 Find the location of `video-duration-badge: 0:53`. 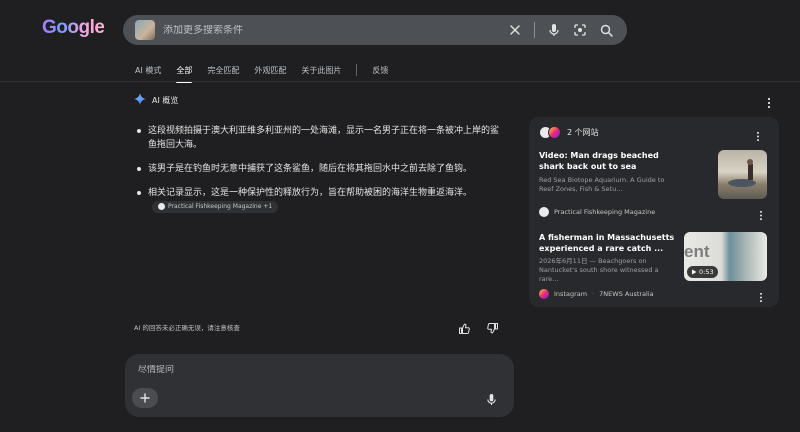

video-duration-badge: 0:53 is located at coordinates (702, 272).